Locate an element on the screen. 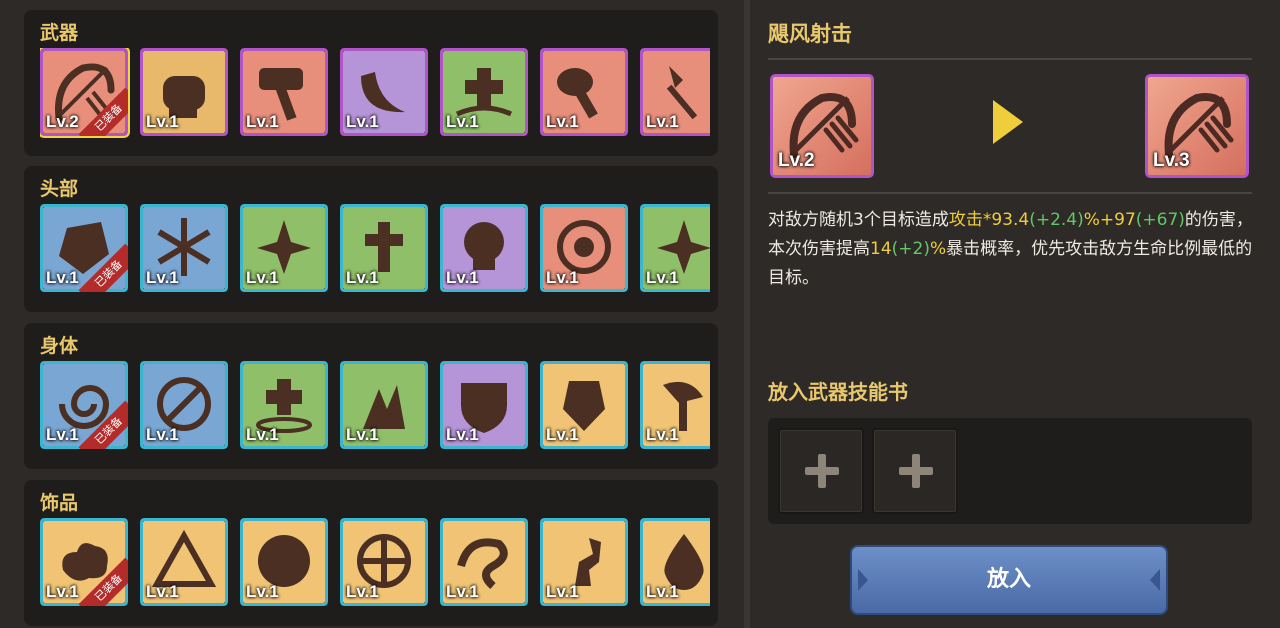  level-label: Lv.3 is located at coordinates (1171, 160).